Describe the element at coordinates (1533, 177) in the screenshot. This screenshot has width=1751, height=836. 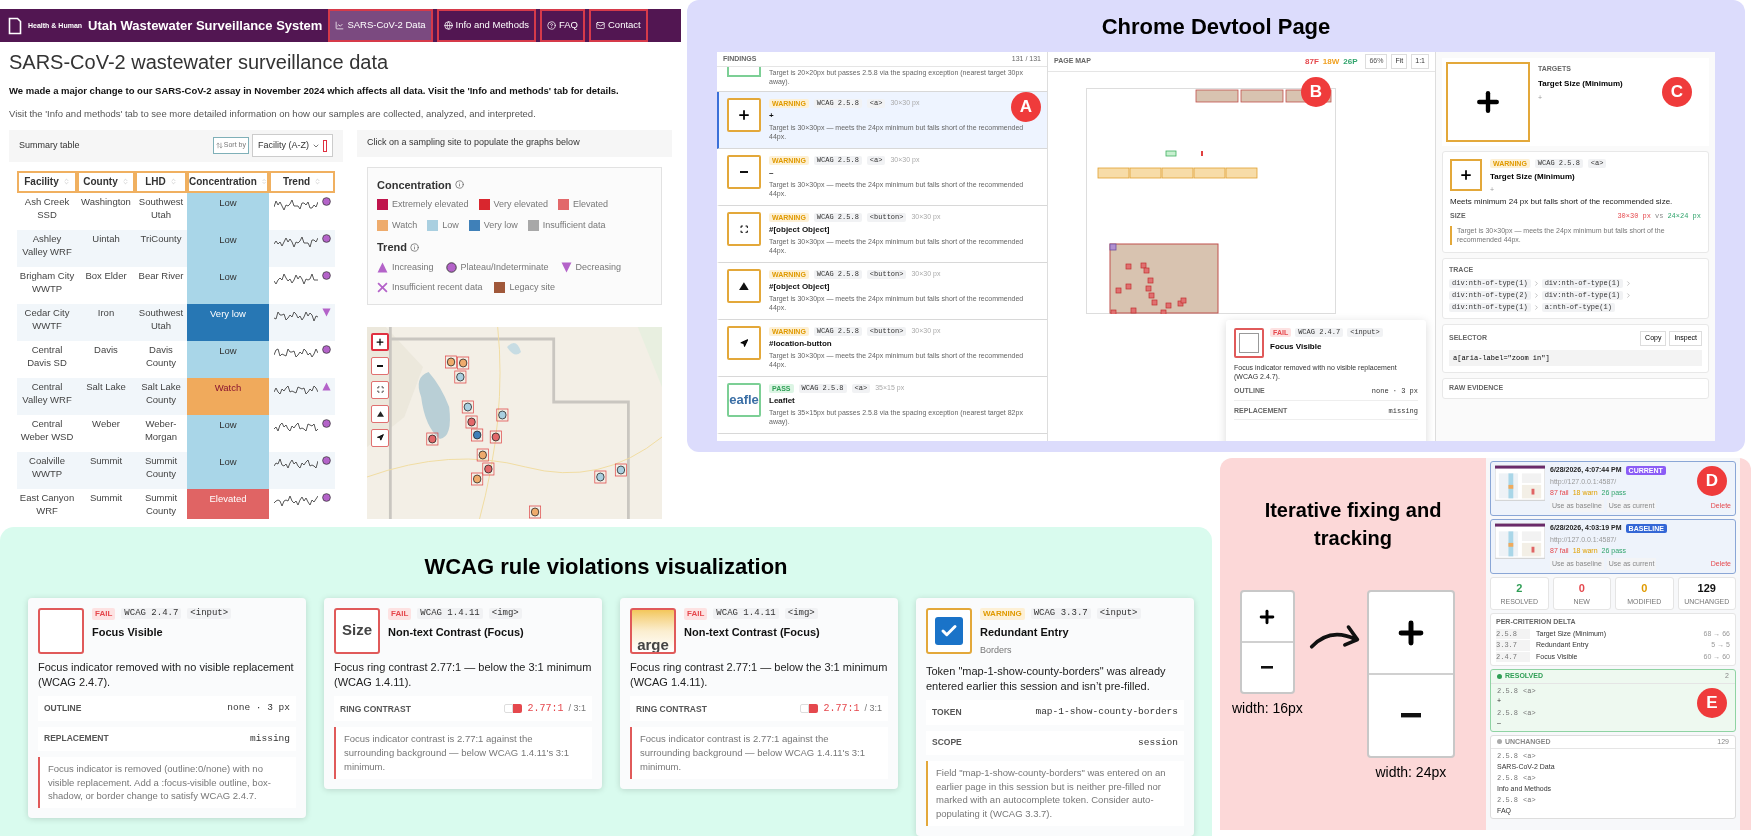
I see `finding-name: Target Size (Minimum)` at that location.